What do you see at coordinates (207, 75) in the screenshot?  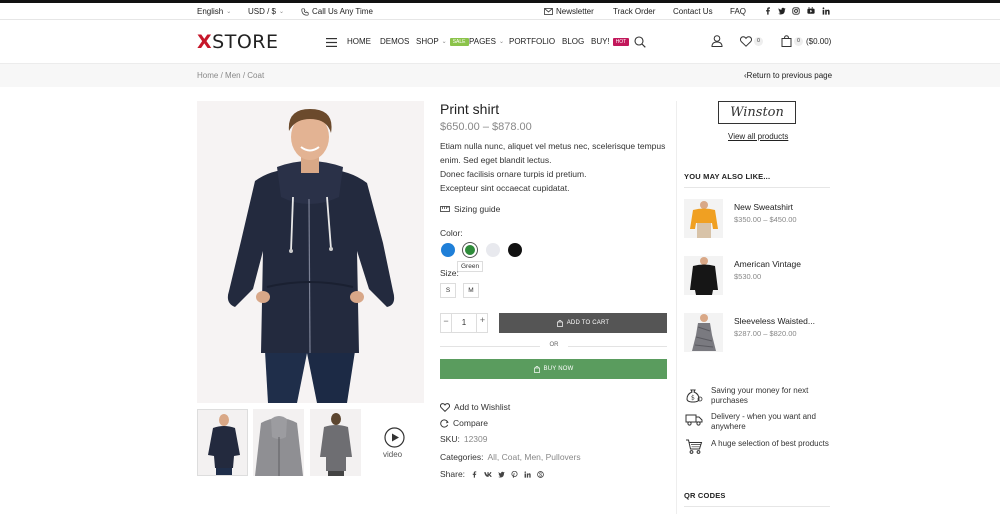 I see `breadcrumb-home: Home` at bounding box center [207, 75].